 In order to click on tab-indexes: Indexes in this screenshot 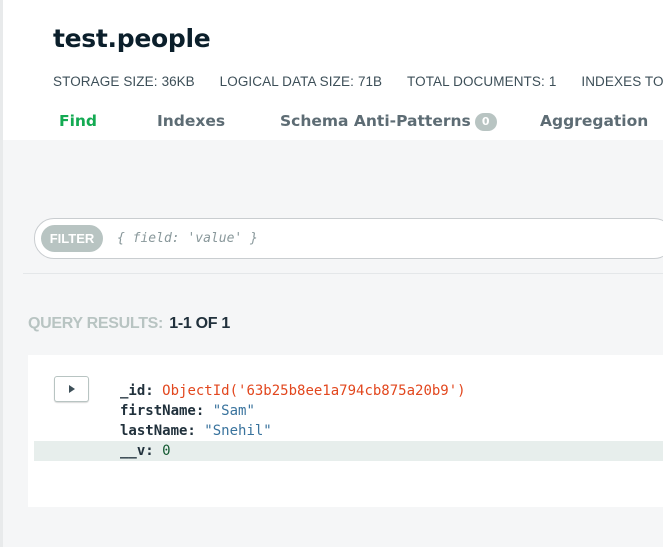, I will do `click(191, 121)`.